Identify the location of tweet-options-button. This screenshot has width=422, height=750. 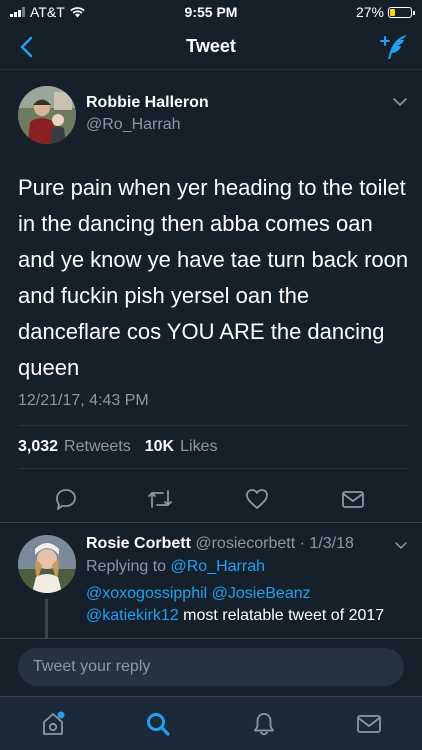
(400, 103).